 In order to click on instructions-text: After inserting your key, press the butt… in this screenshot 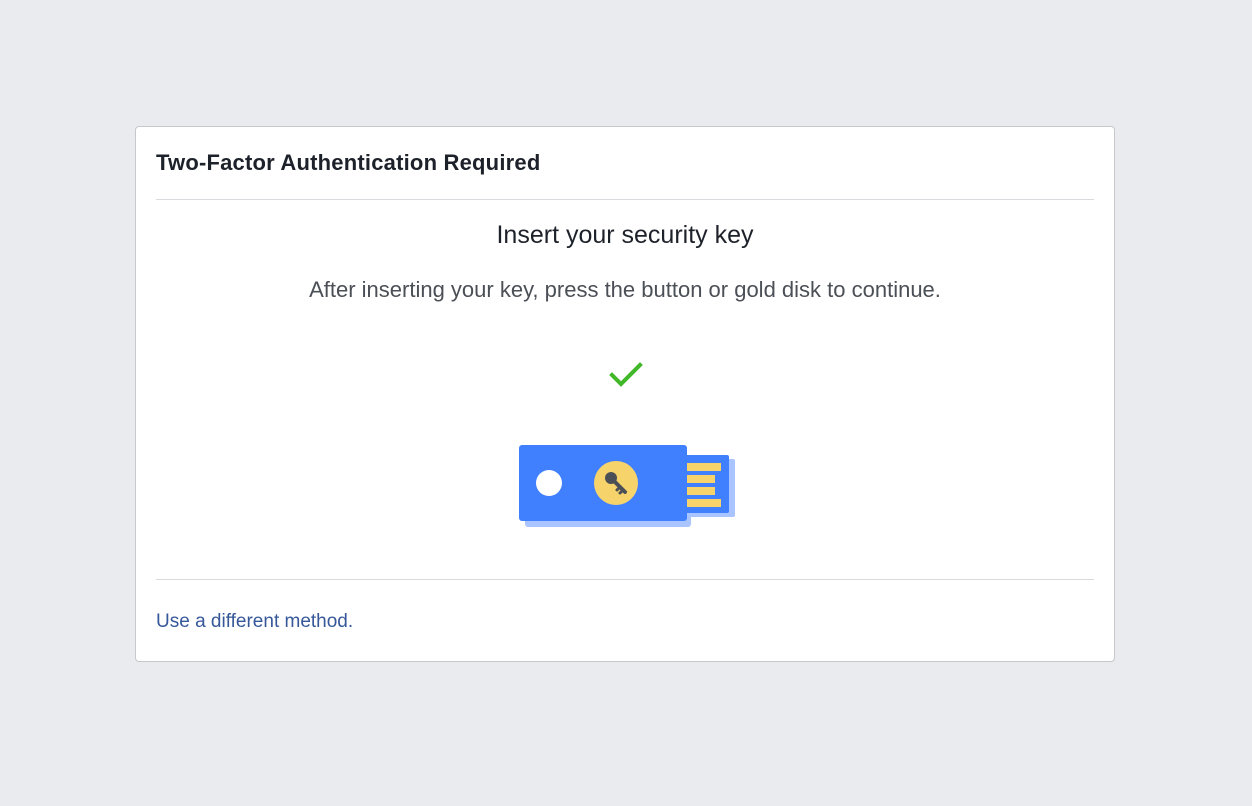, I will do `click(625, 289)`.